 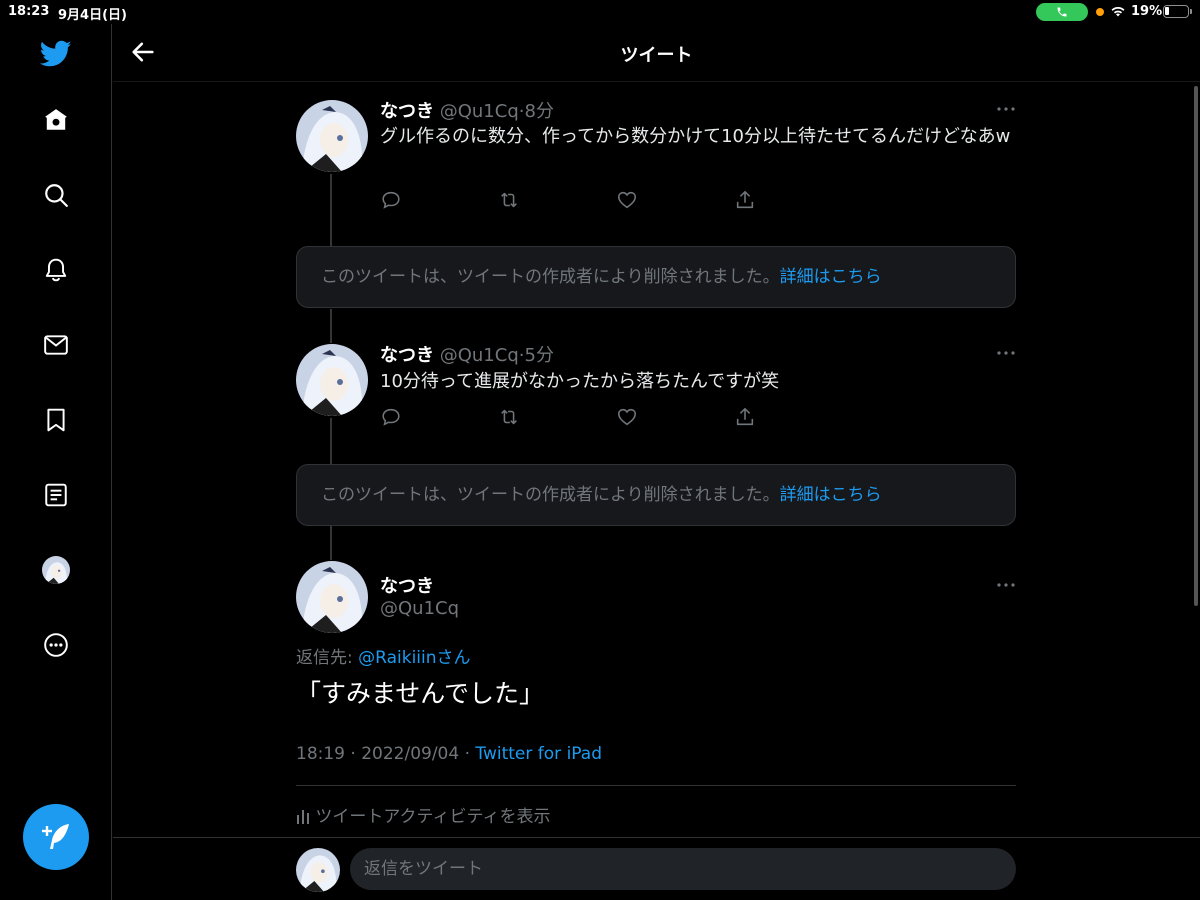 What do you see at coordinates (580, 381) in the screenshot?
I see `tweet-text: 10分待って進展がなかったから落ちたんですが笑` at bounding box center [580, 381].